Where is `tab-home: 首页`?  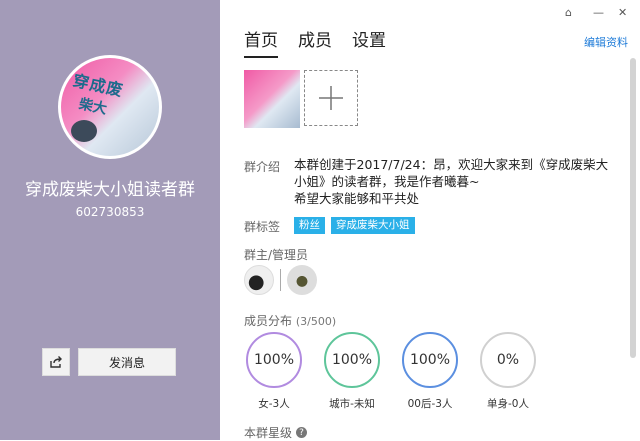
tab-home: 首页 is located at coordinates (261, 42).